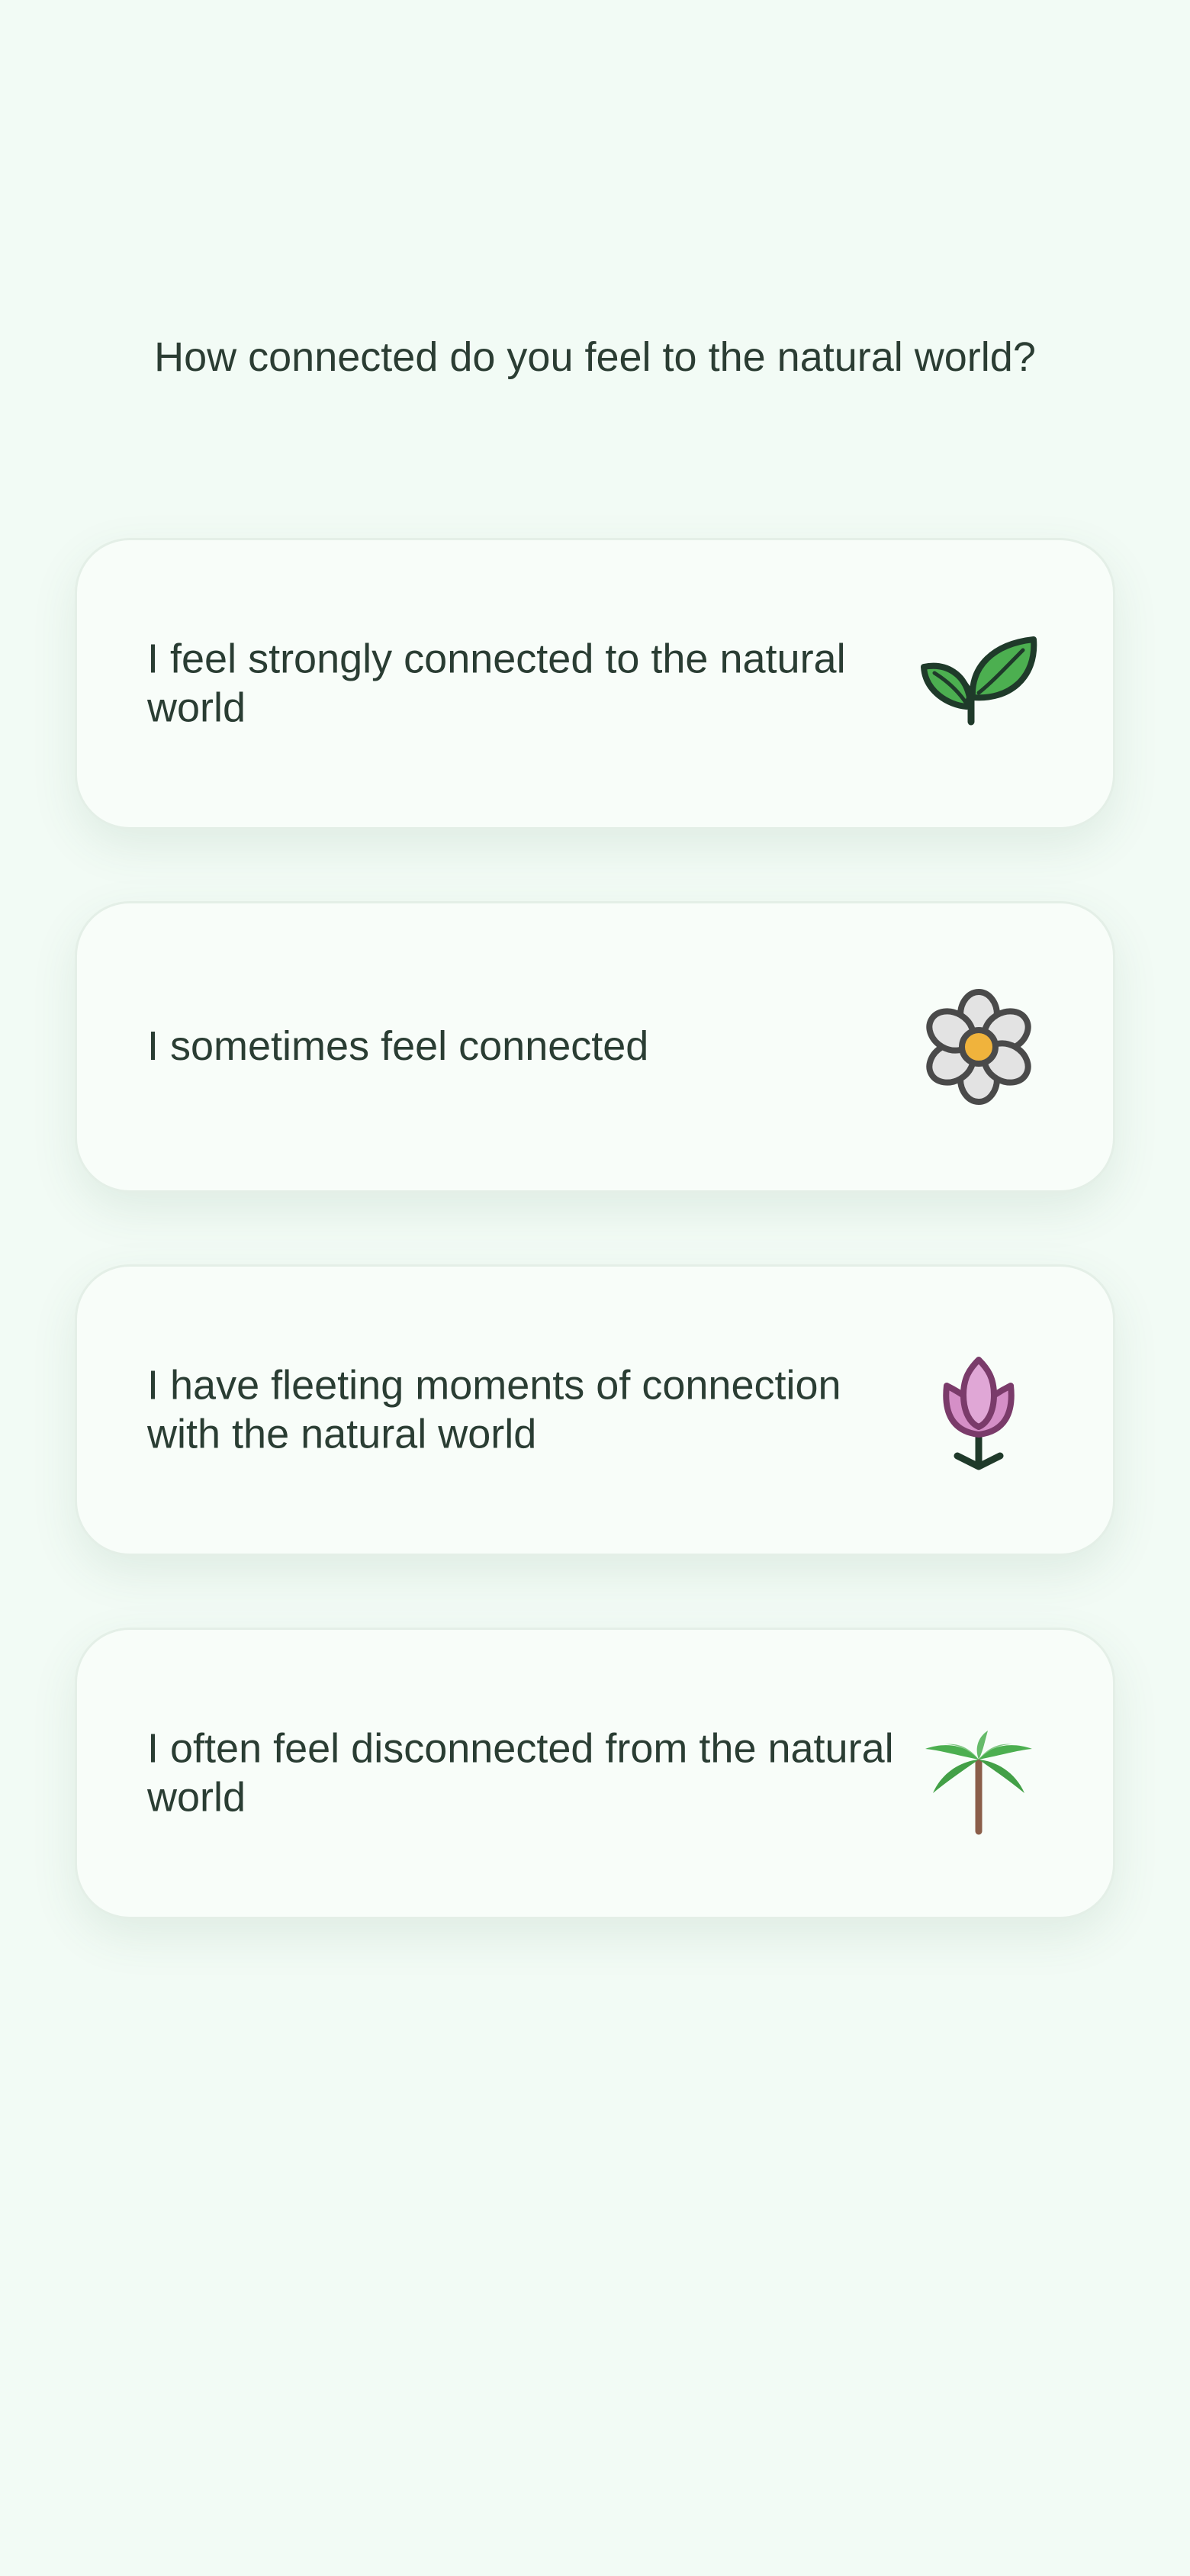  I want to click on option-sometimes-connected: I sometimes feel connected, so click(595, 1047).